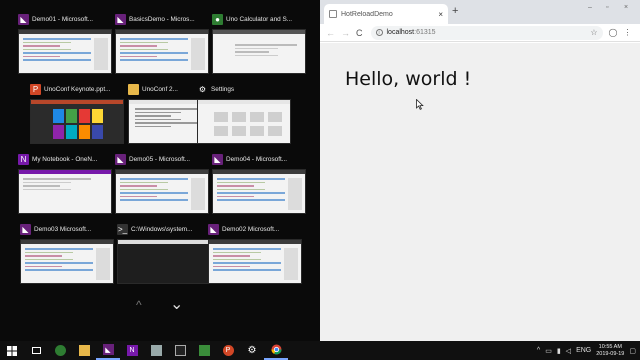 Image resolution: width=640 pixels, height=360 pixels. What do you see at coordinates (108, 350) in the screenshot?
I see `taskbar-visual-studio: ◣` at bounding box center [108, 350].